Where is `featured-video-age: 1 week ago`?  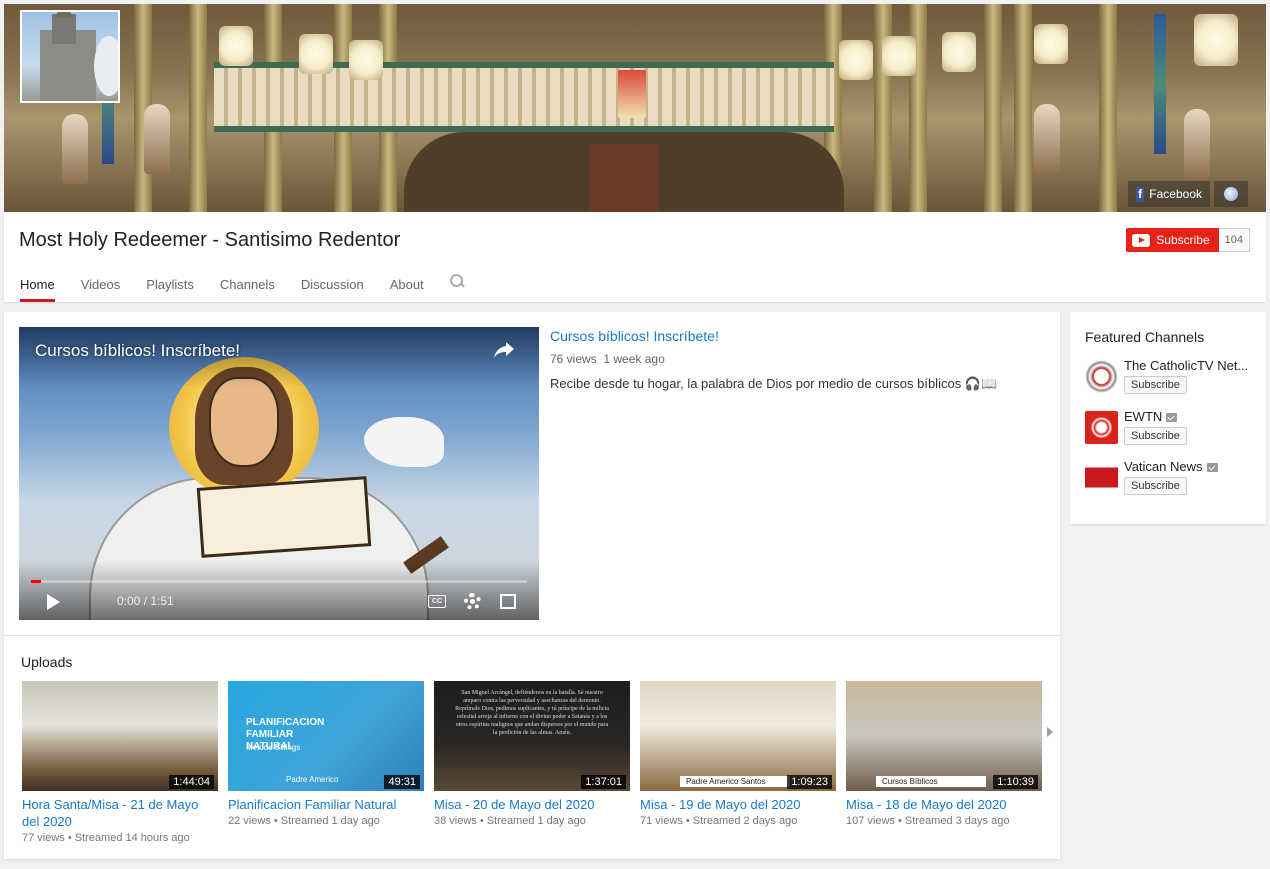
featured-video-age: 1 week ago is located at coordinates (634, 359).